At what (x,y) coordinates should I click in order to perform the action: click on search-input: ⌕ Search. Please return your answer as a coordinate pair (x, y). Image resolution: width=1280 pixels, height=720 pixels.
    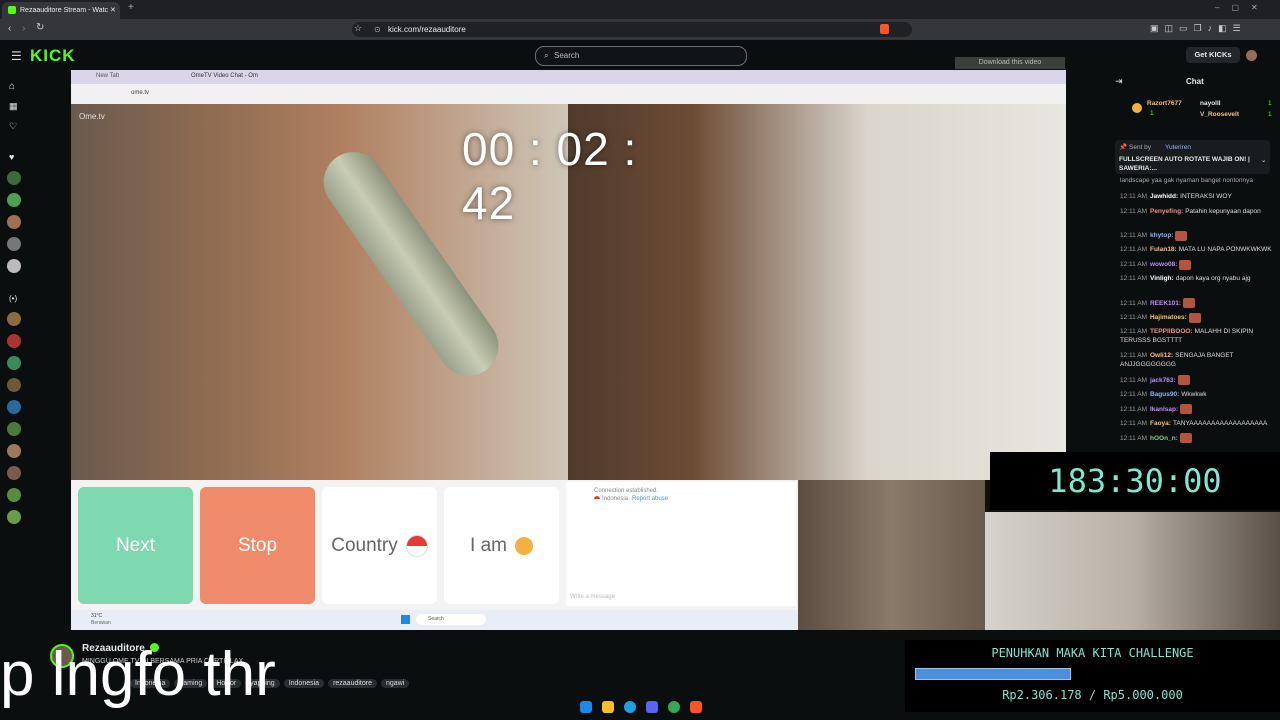
    Looking at the image, I should click on (641, 56).